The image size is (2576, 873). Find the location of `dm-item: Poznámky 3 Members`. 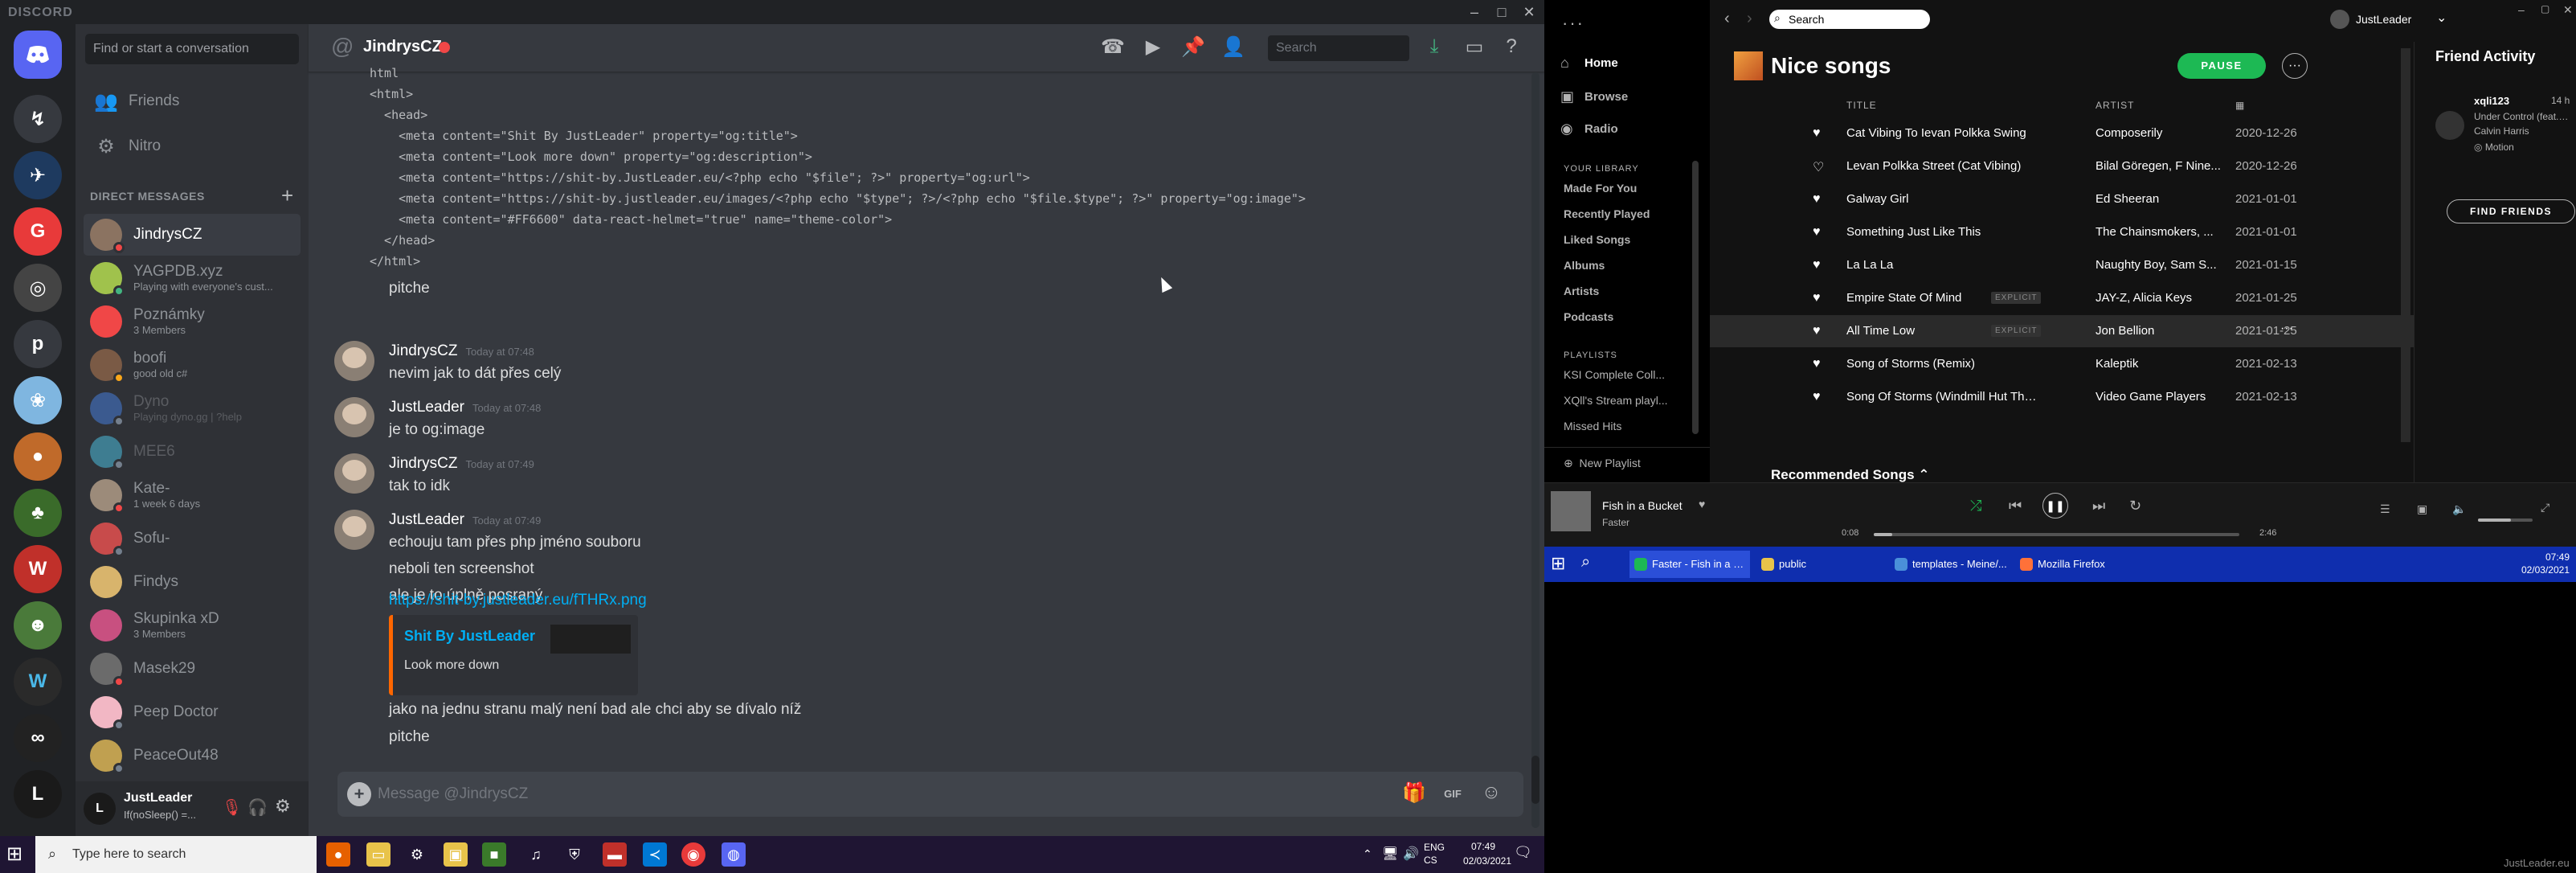

dm-item: Poznámky 3 Members is located at coordinates (192, 321).